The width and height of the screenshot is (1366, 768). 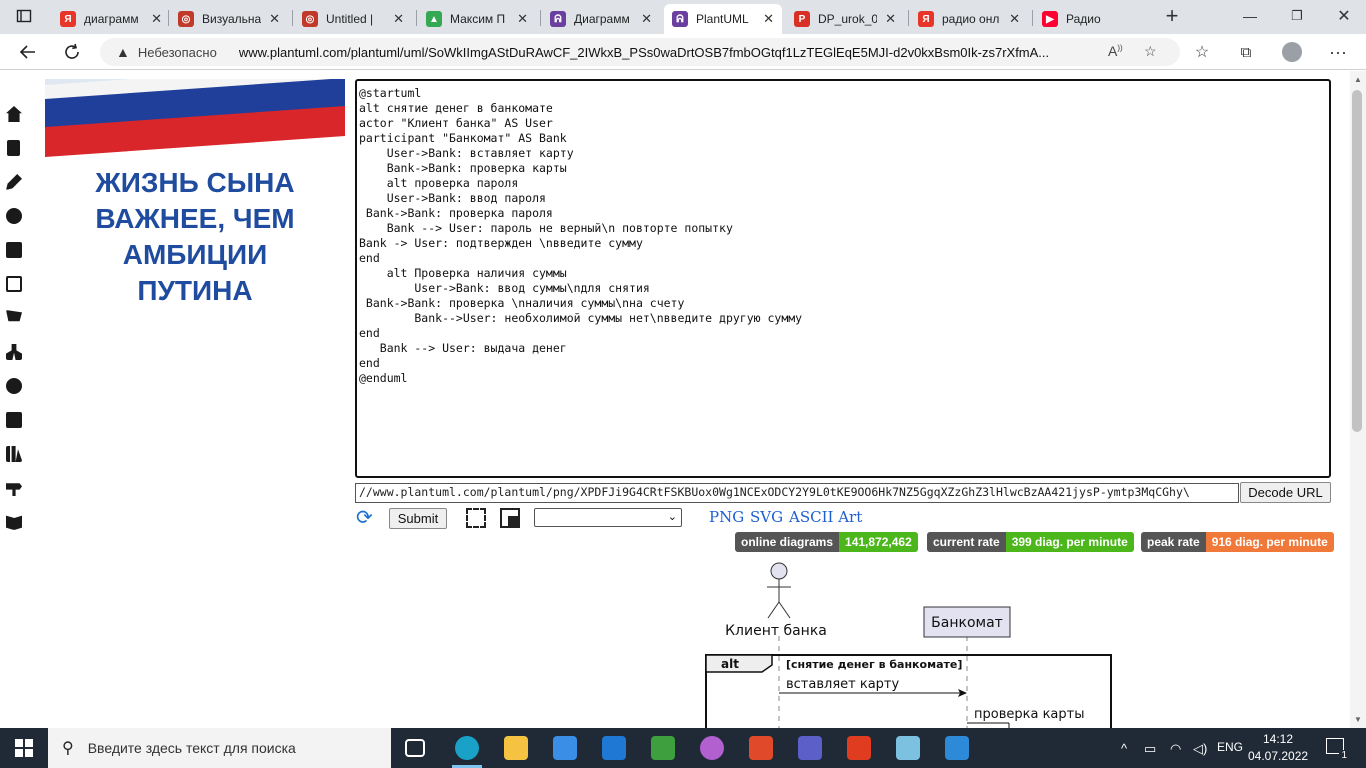 I want to click on close-window-button: ✕, so click(x=1344, y=16).